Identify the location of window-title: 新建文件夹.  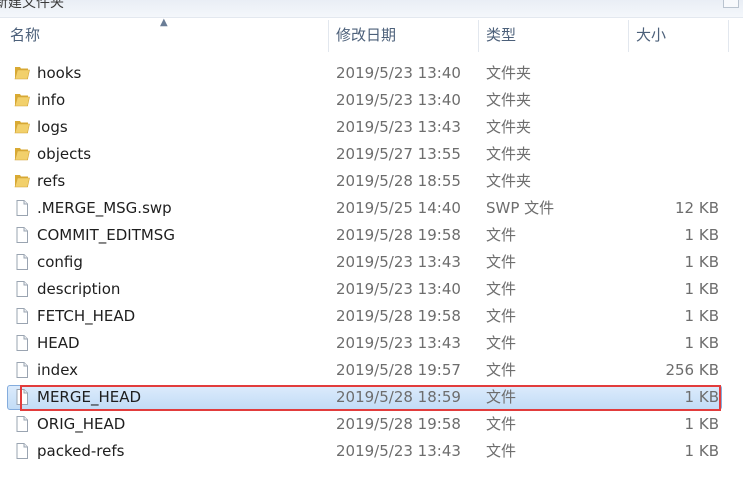
(32, 5).